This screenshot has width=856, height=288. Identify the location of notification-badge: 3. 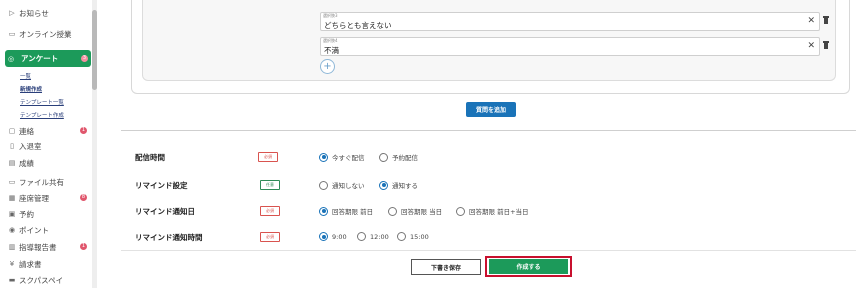
(84, 58).